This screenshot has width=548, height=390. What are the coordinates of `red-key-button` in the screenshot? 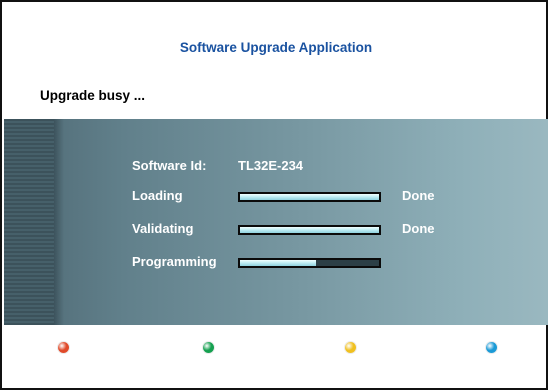 It's located at (63, 347).